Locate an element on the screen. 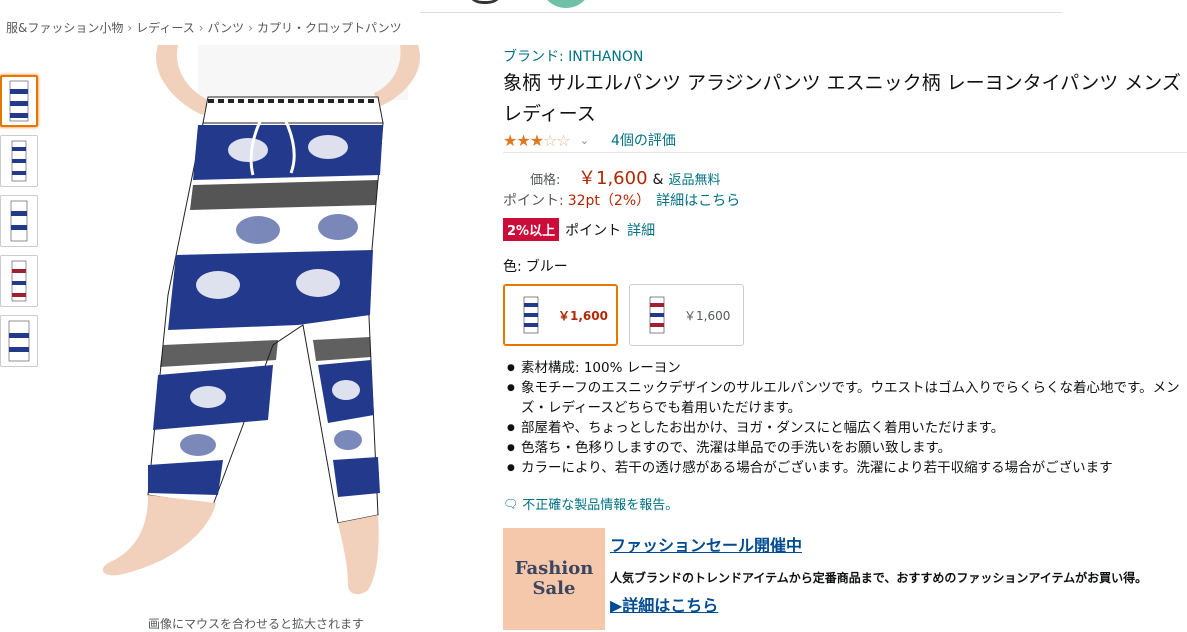 Image resolution: width=1187 pixels, height=632 pixels. breadcrumb: 服&ファッション小物 › レディース › パンツ › カプリ・クロップトパンツ is located at coordinates (204, 27).